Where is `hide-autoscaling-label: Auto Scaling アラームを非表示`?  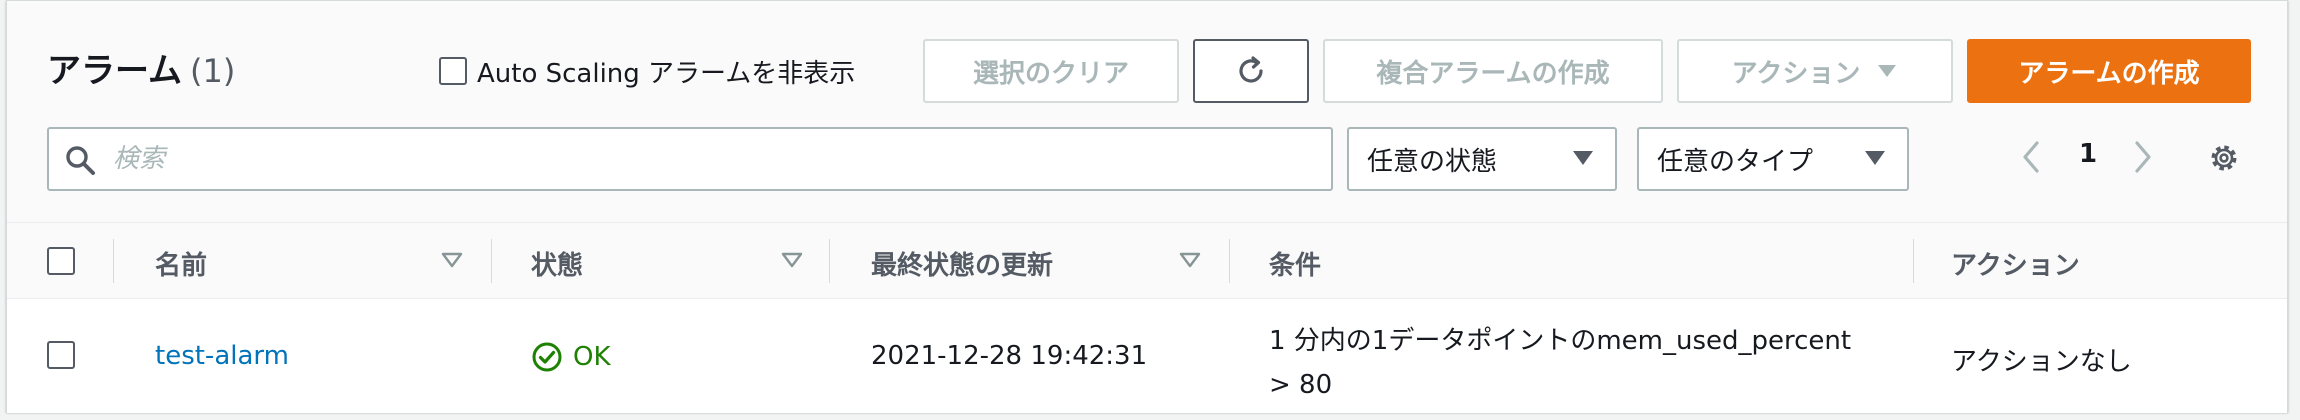 hide-autoscaling-label: Auto Scaling アラームを非表示 is located at coordinates (666, 74).